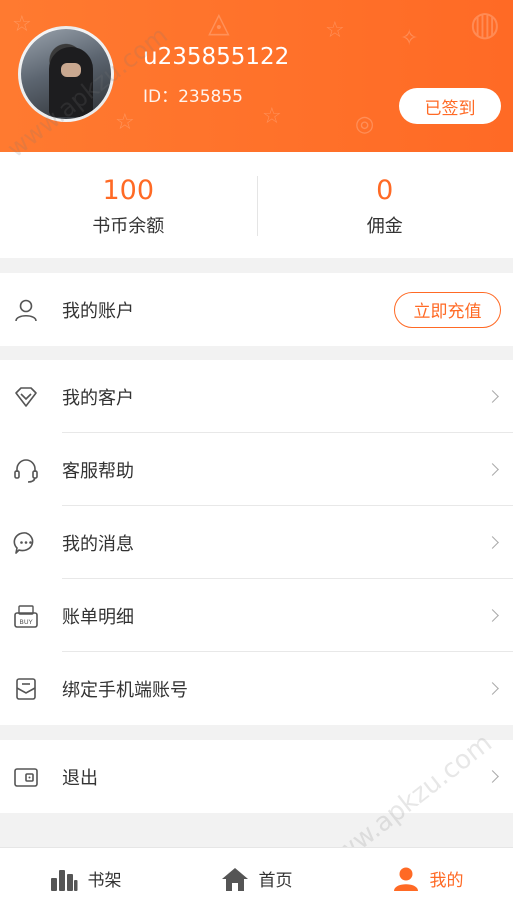 This screenshot has height=909, width=513. What do you see at coordinates (98, 311) in the screenshot?
I see `my-account-label: 我的账户` at bounding box center [98, 311].